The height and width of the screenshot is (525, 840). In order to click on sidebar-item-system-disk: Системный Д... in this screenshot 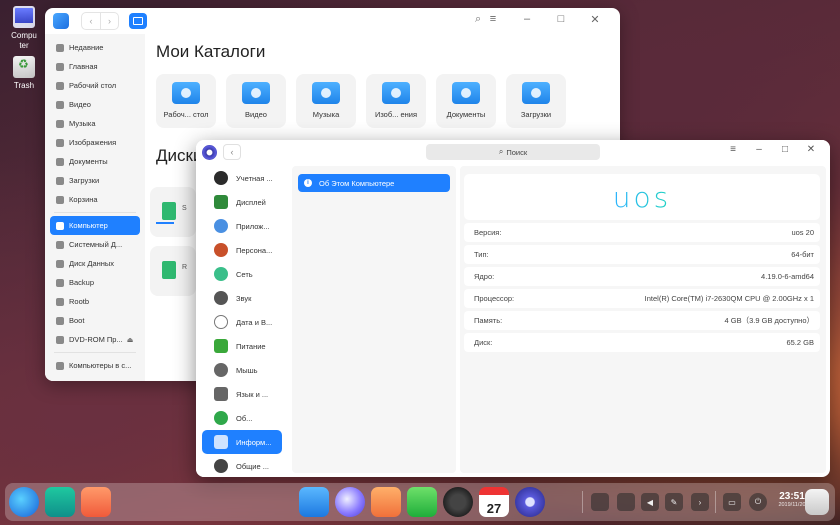, I will do `click(95, 244)`.